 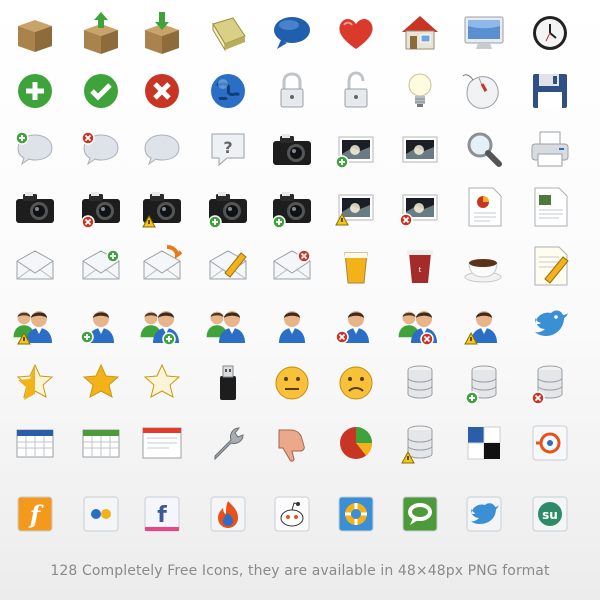 What do you see at coordinates (292, 443) in the screenshot?
I see `thumbs-down-icon` at bounding box center [292, 443].